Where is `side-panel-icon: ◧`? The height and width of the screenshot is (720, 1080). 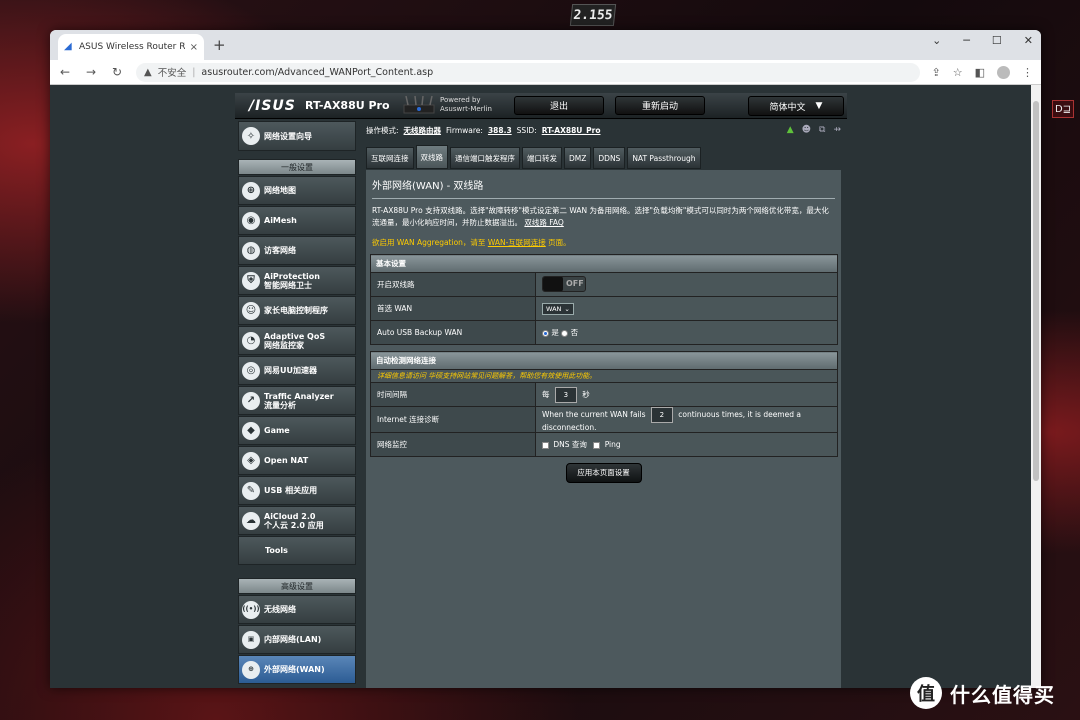 side-panel-icon: ◧ is located at coordinates (980, 72).